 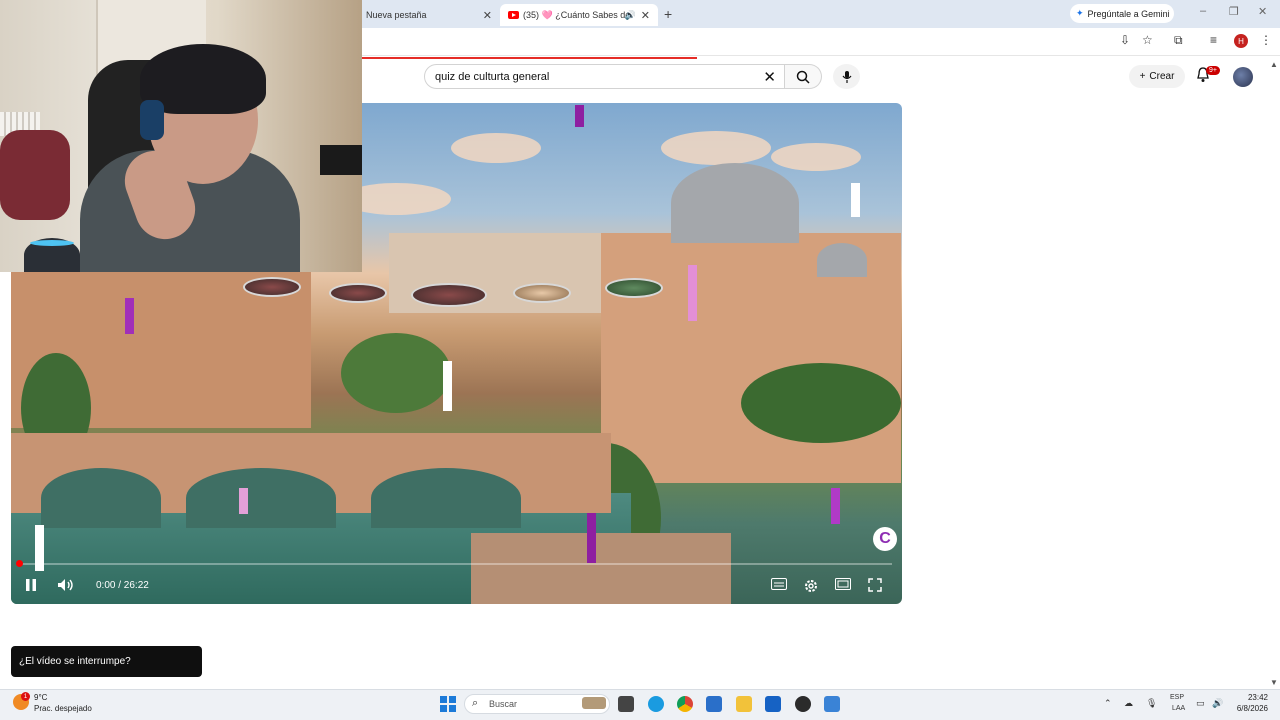 I want to click on tab-youtube-video: (35) 🩷 ¿Cuánto Sabes de 🔊 ✕, so click(x=579, y=15).